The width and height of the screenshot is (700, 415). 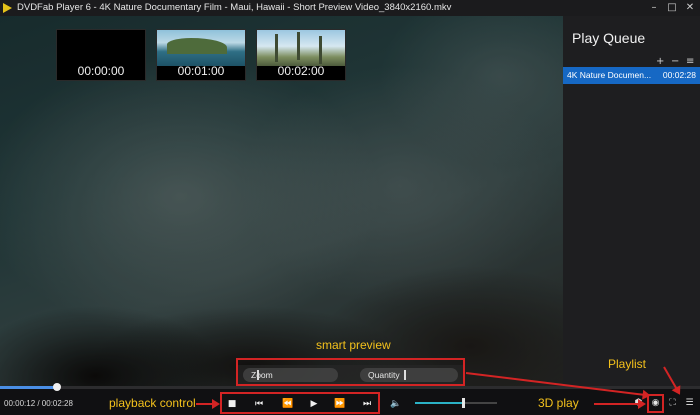 What do you see at coordinates (350, 372) in the screenshot?
I see `smart-preview-highlight` at bounding box center [350, 372].